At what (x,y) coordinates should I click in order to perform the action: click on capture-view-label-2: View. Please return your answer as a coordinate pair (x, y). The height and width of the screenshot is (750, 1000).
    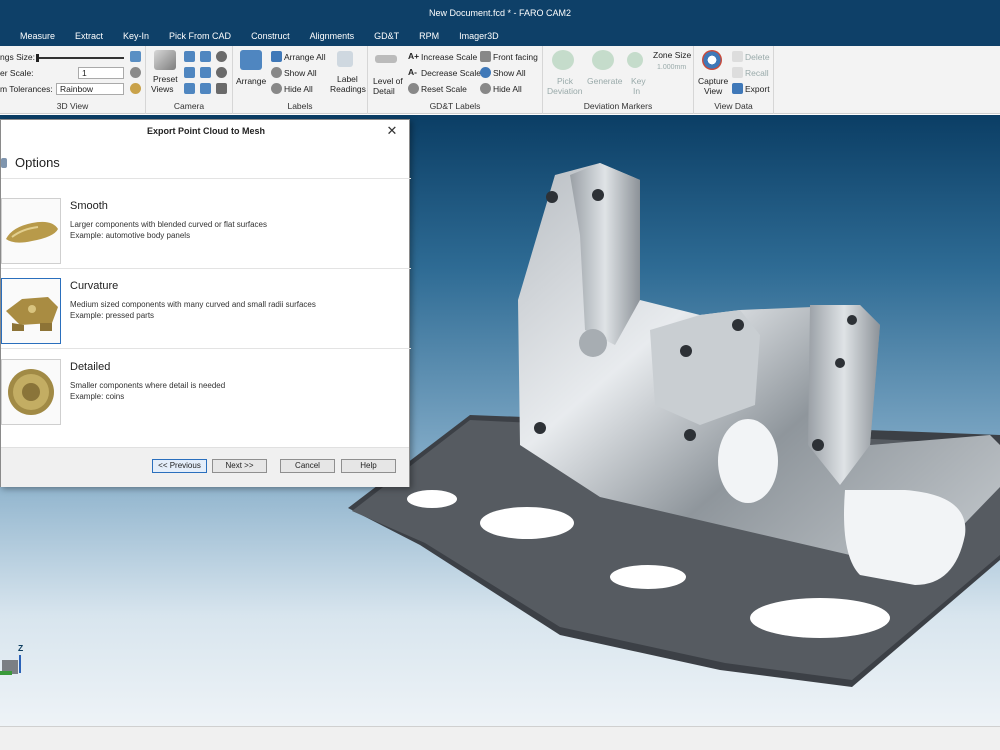
    Looking at the image, I should click on (713, 91).